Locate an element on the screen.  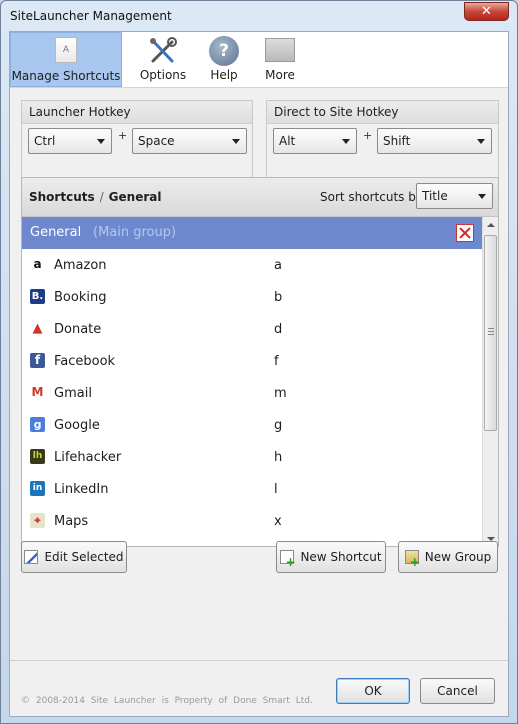
group-row-general: General (Main group) is located at coordinates (252, 233).